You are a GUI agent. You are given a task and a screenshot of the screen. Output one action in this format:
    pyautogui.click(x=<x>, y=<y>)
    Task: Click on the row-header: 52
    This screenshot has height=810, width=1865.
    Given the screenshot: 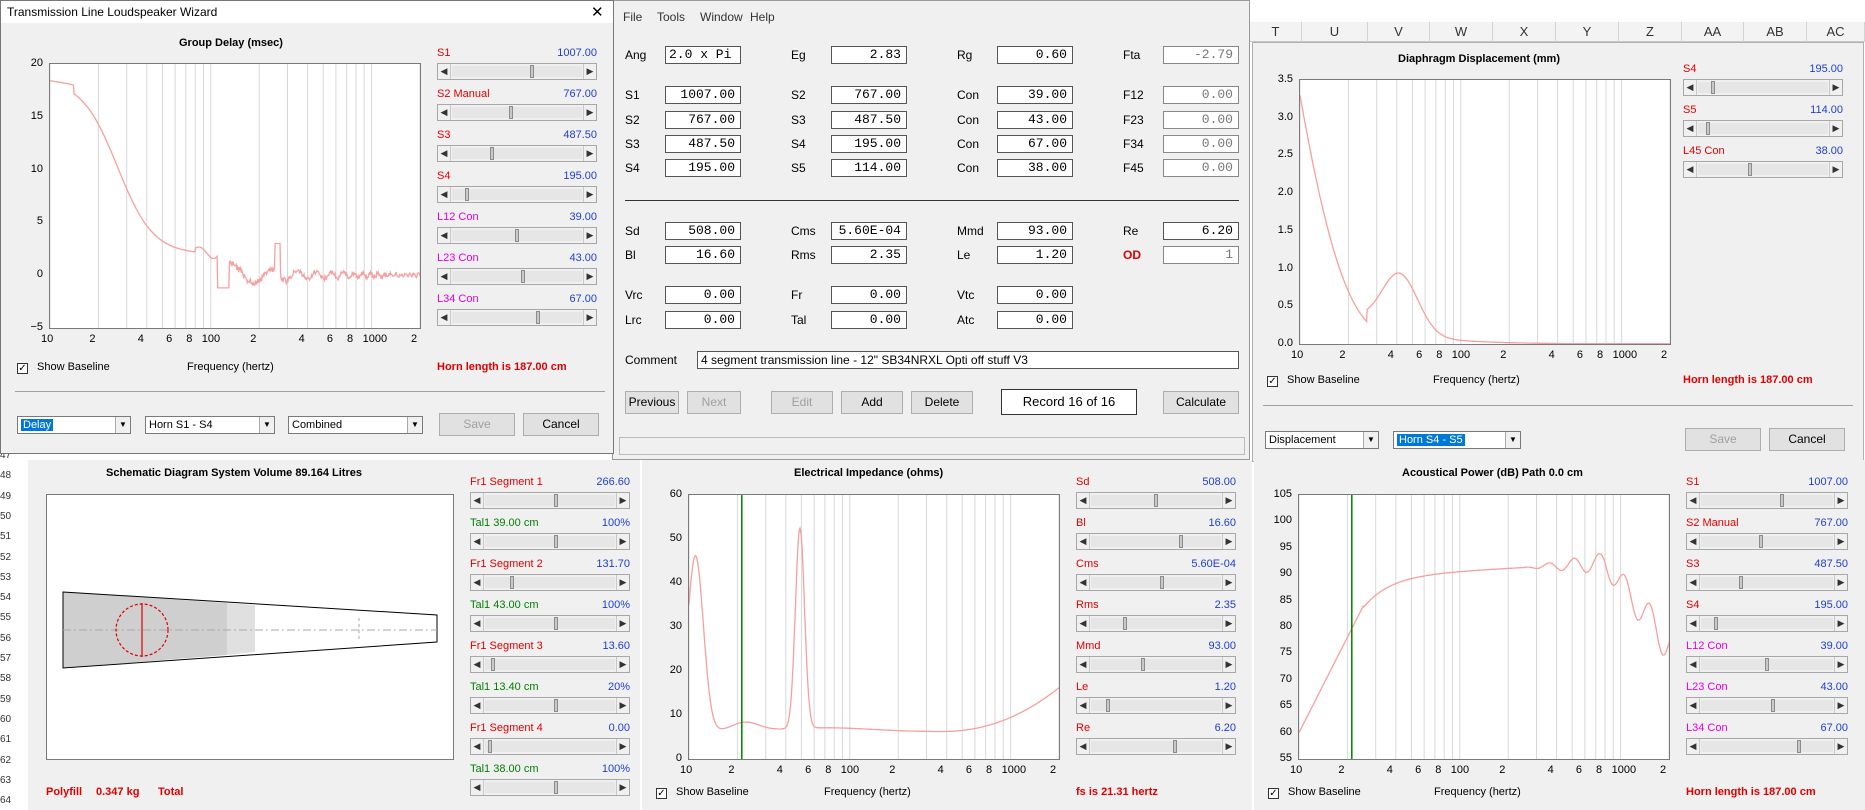 What is the action you would take?
    pyautogui.click(x=9, y=557)
    